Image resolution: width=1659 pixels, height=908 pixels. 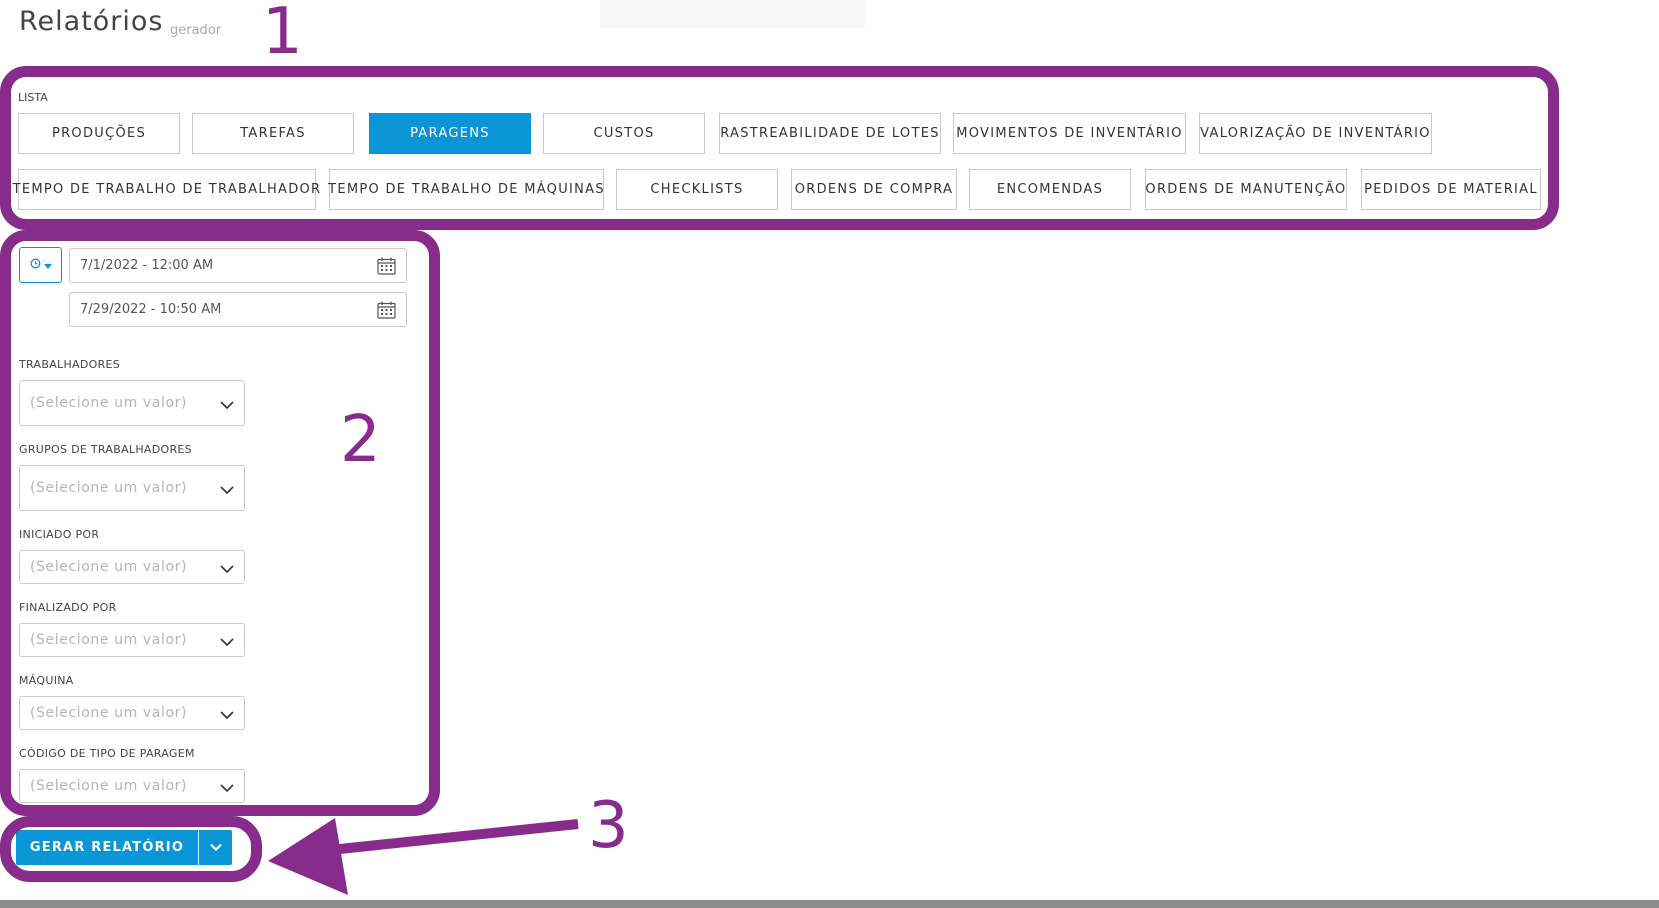 What do you see at coordinates (107, 847) in the screenshot?
I see `generate-report-label: GERAR RELATÓRIO` at bounding box center [107, 847].